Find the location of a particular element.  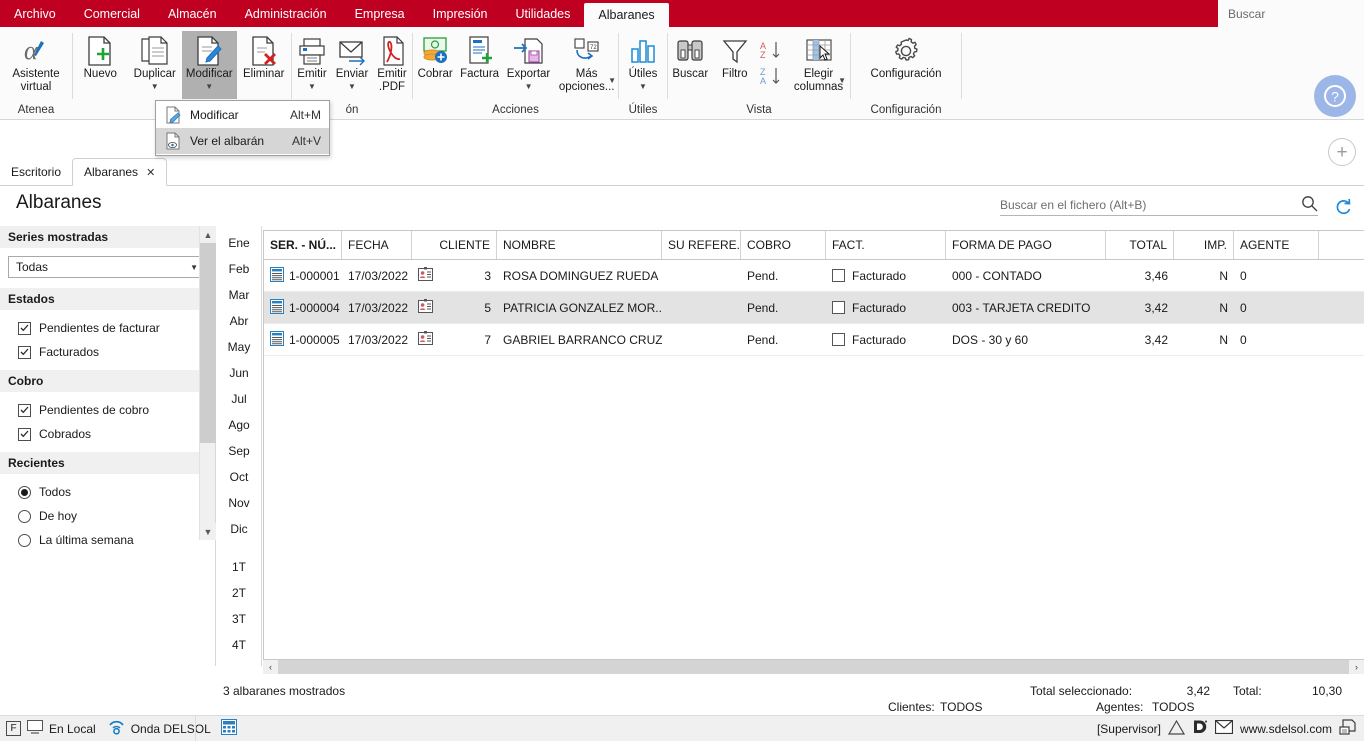

refresh-icon is located at coordinates (1343, 208).